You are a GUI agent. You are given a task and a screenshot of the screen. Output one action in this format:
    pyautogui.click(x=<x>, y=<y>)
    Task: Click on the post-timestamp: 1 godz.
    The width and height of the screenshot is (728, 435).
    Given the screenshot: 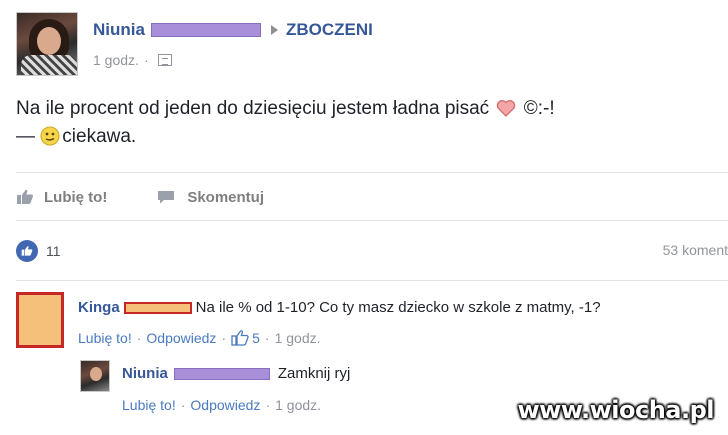 What is the action you would take?
    pyautogui.click(x=116, y=60)
    